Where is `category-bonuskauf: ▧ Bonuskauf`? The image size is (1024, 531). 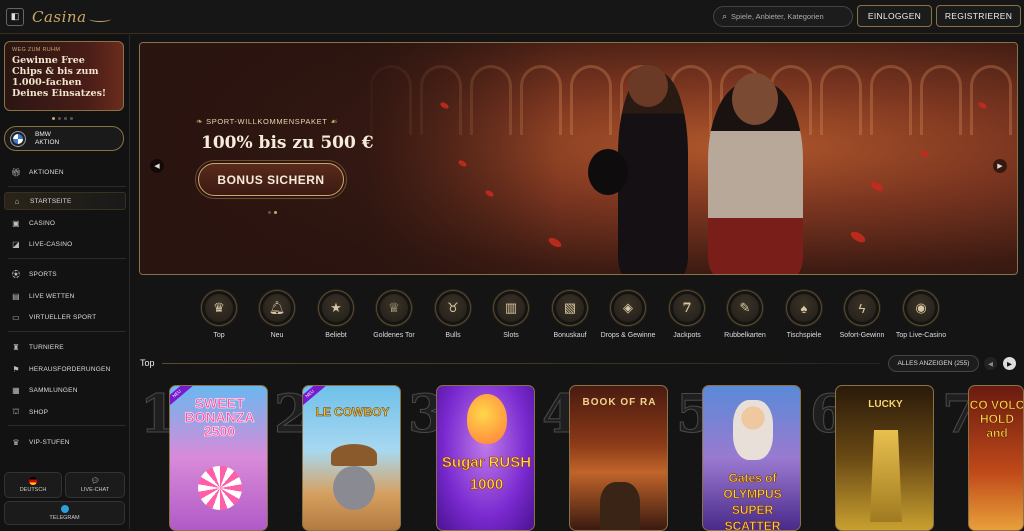 category-bonuskauf: ▧ Bonuskauf is located at coordinates (570, 315).